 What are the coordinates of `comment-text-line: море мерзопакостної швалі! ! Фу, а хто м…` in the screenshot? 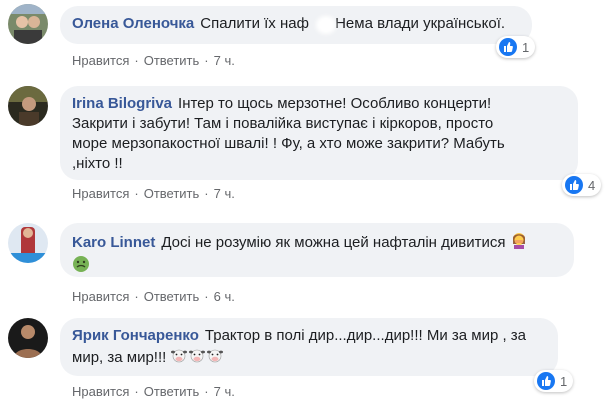 It's located at (288, 143).